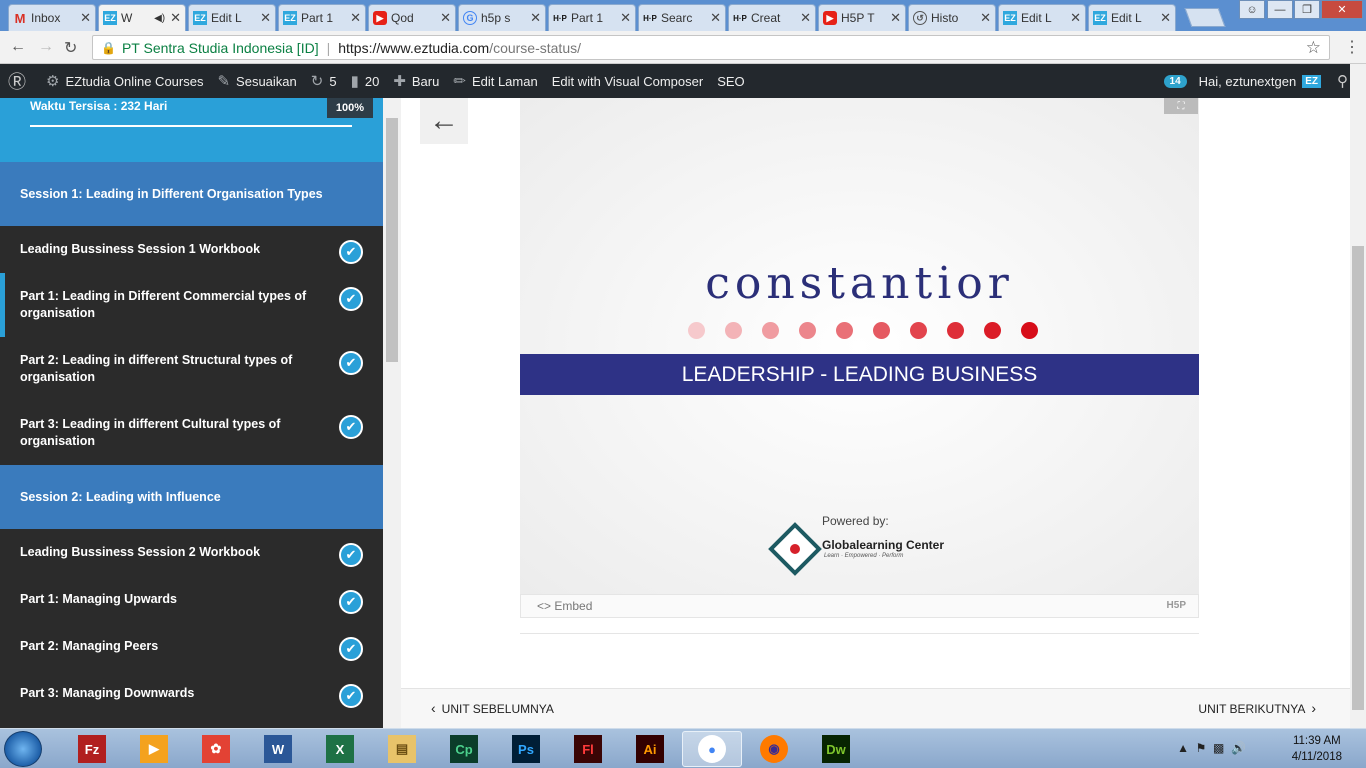 The image size is (1366, 768). I want to click on close-window-icon: ✕, so click(1342, 9).